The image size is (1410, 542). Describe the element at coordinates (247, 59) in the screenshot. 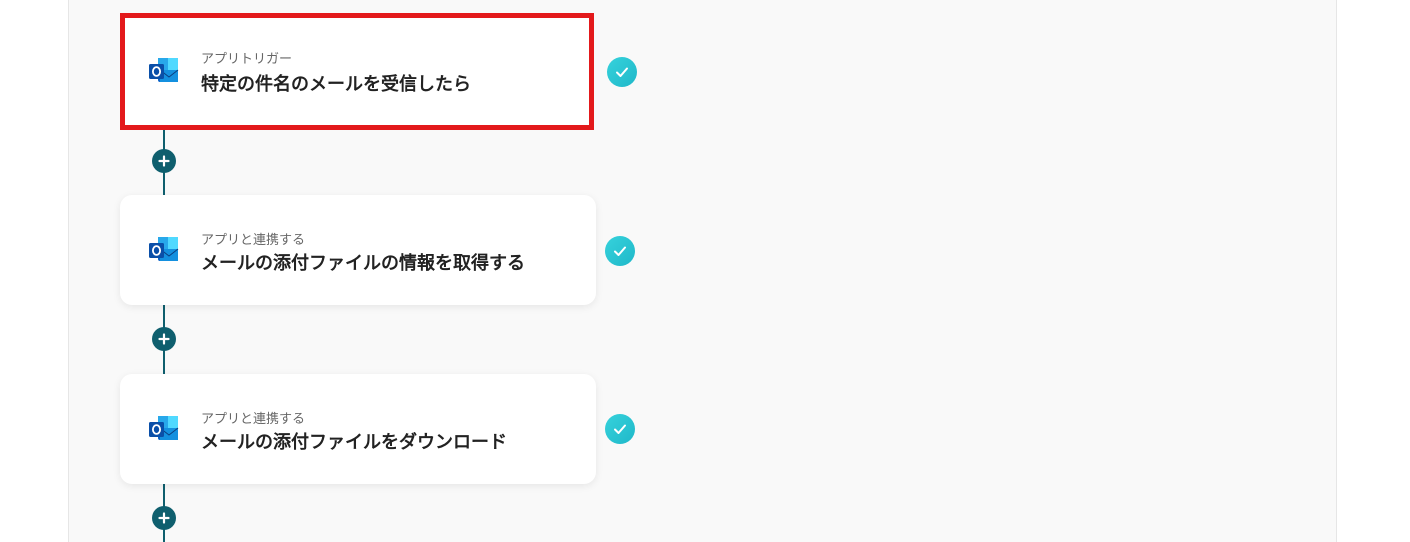

I see `step-type-label: アプリトリガー` at that location.